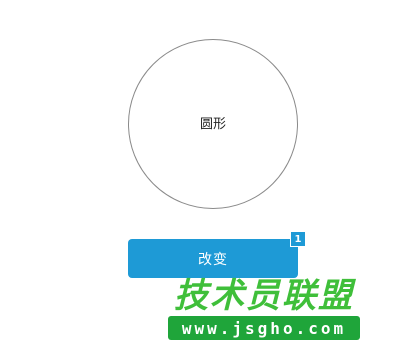 This screenshot has width=400, height=348. Describe the element at coordinates (264, 296) in the screenshot. I see `watermark-title: 技术员联盟` at that location.